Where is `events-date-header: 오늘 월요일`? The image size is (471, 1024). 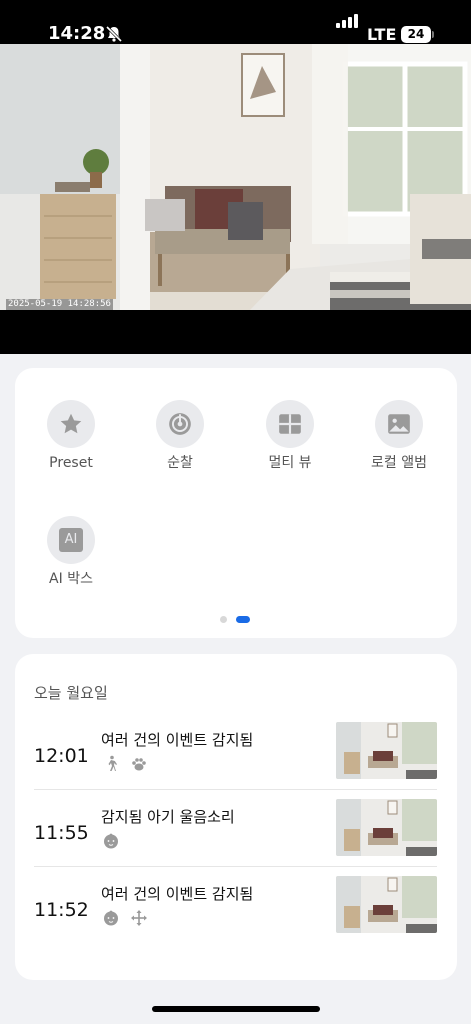
events-date-header: 오늘 월요일 is located at coordinates (71, 693).